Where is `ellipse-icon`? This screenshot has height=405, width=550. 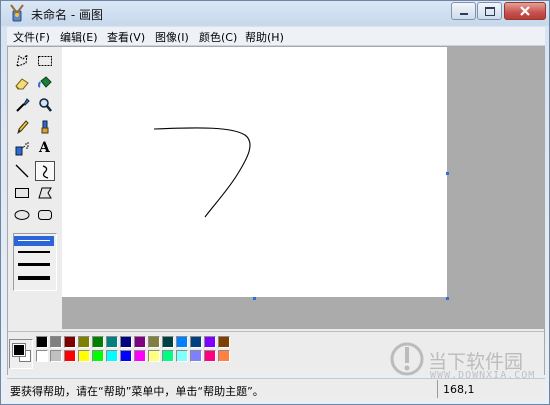
ellipse-icon is located at coordinates (22, 215).